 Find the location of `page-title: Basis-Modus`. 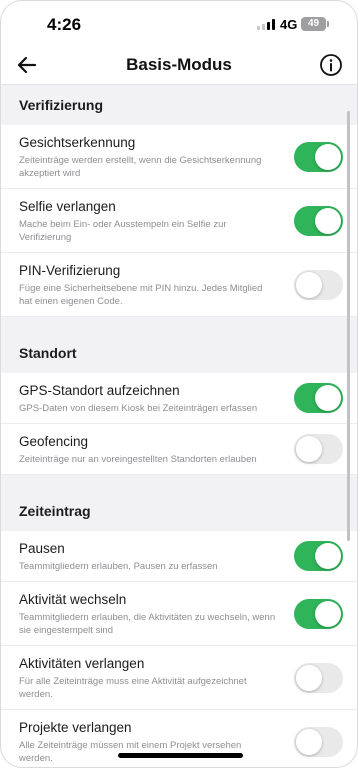

page-title: Basis-Modus is located at coordinates (179, 64).